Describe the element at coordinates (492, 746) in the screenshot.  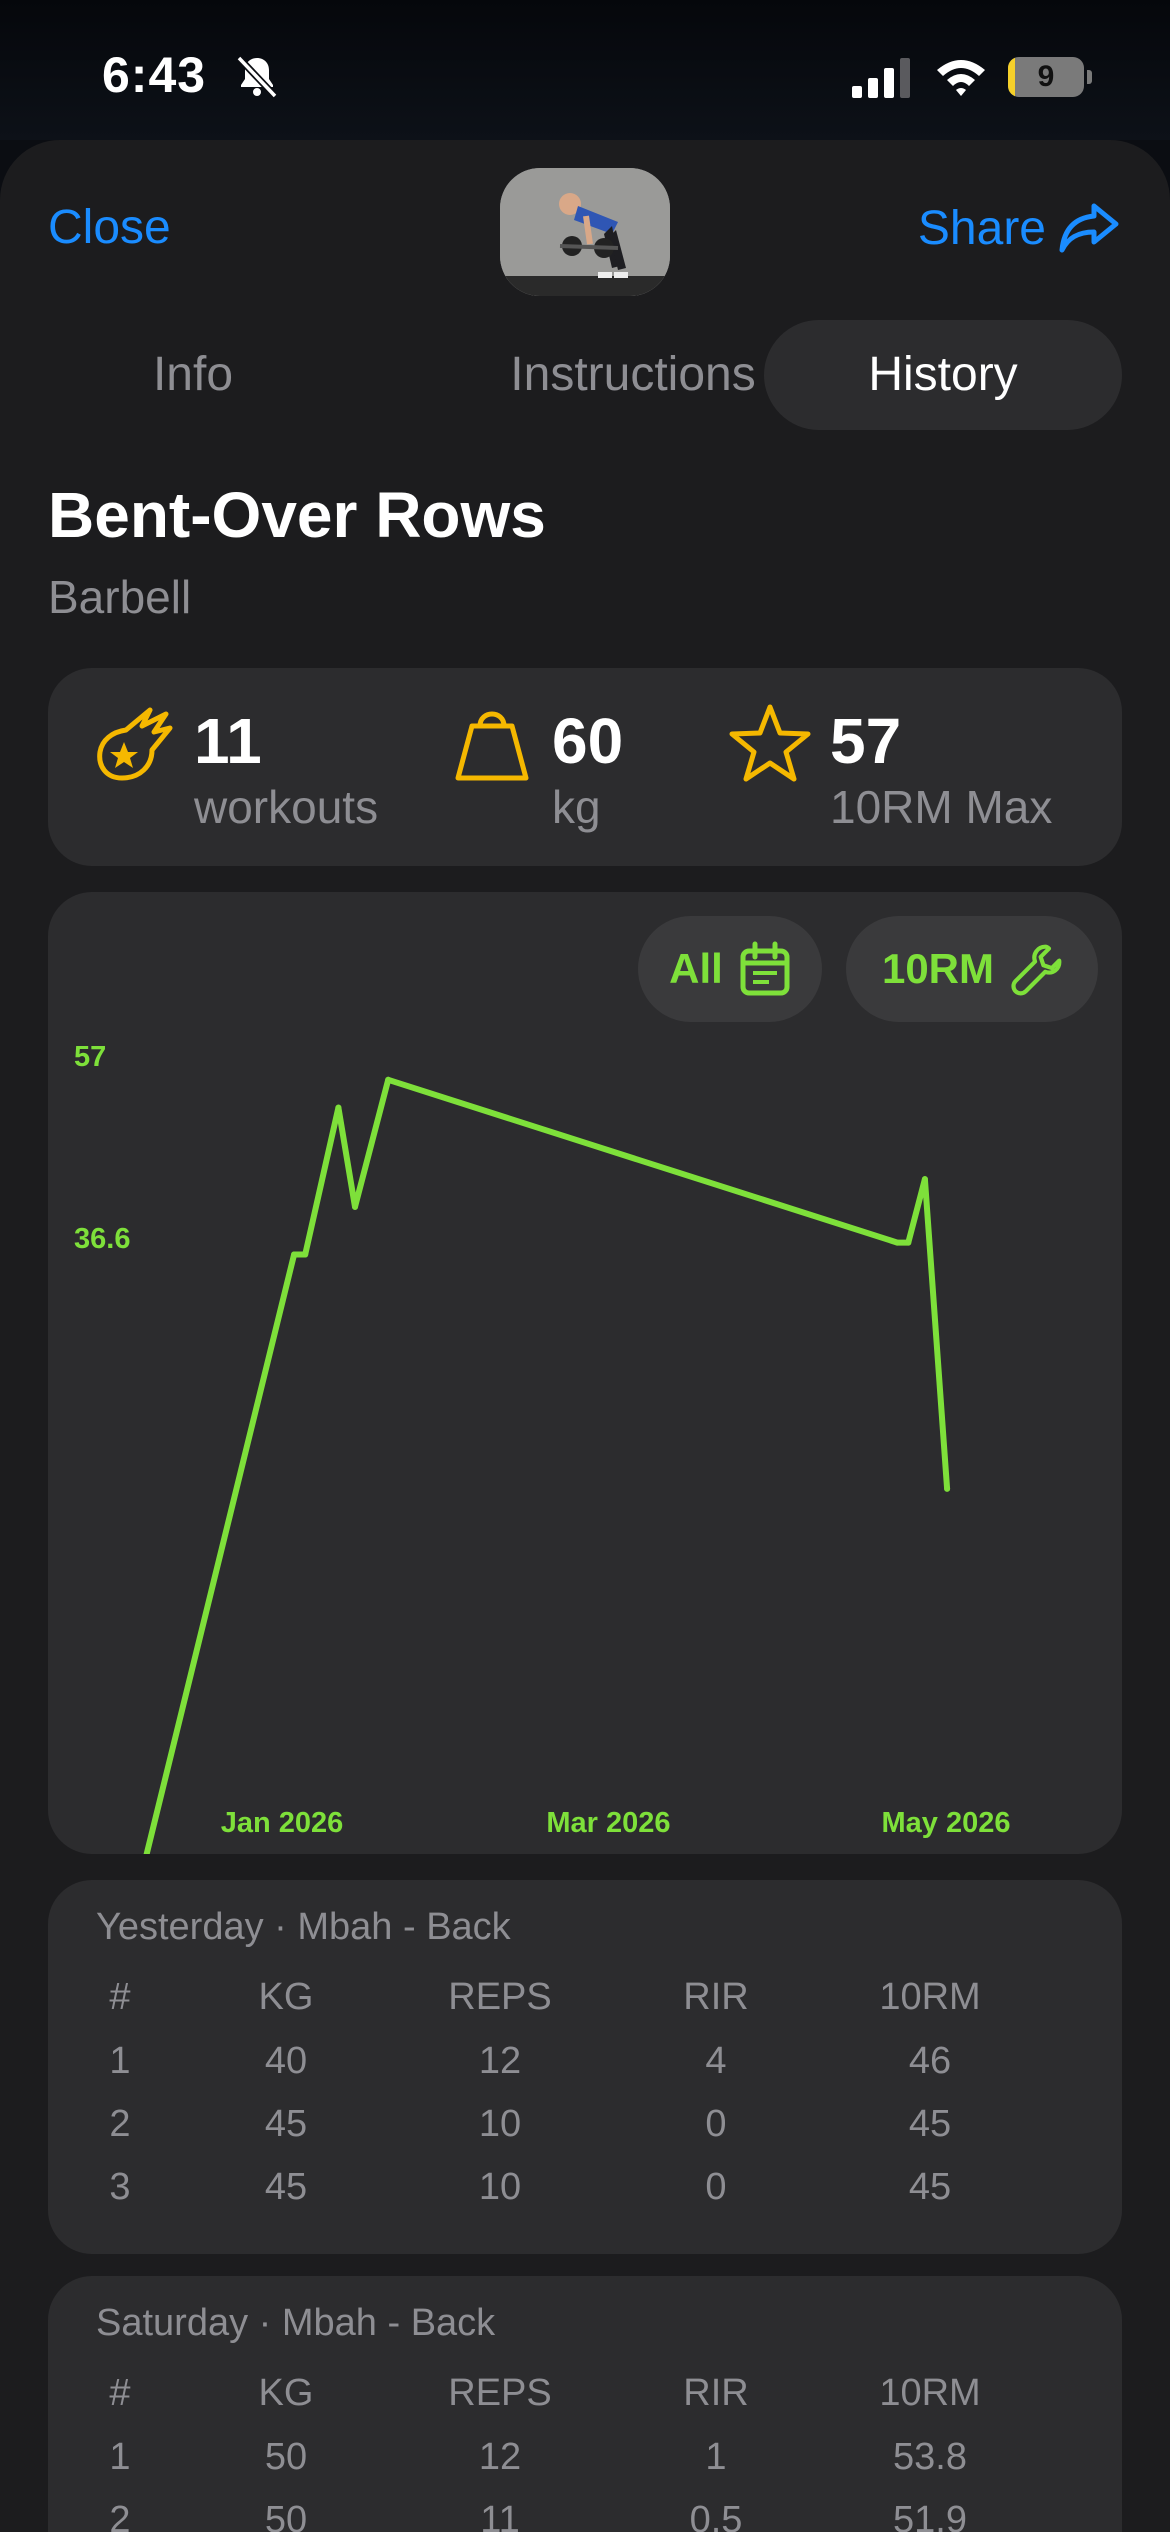
I see `weight-icon` at that location.